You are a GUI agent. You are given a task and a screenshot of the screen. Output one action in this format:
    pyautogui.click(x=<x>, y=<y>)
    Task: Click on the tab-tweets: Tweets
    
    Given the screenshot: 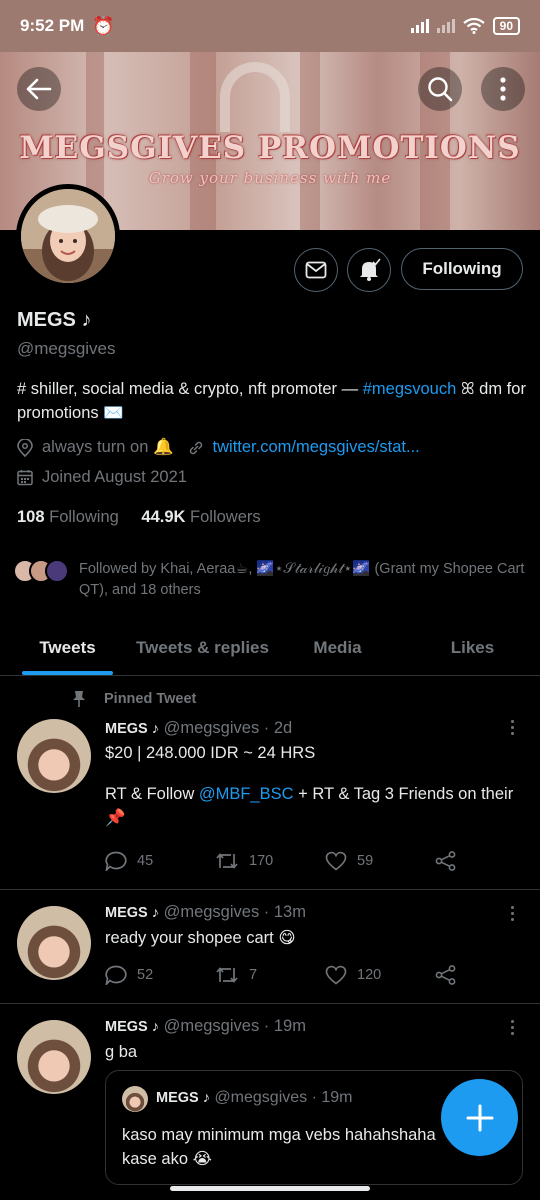 What is the action you would take?
    pyautogui.click(x=67, y=647)
    